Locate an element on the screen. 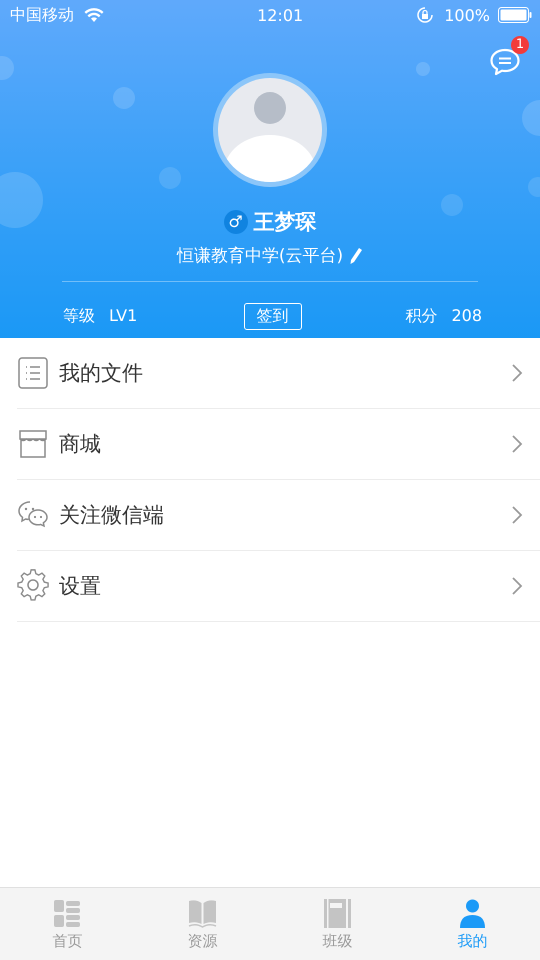 This screenshot has height=960, width=540. notebook-icon is located at coordinates (337, 913).